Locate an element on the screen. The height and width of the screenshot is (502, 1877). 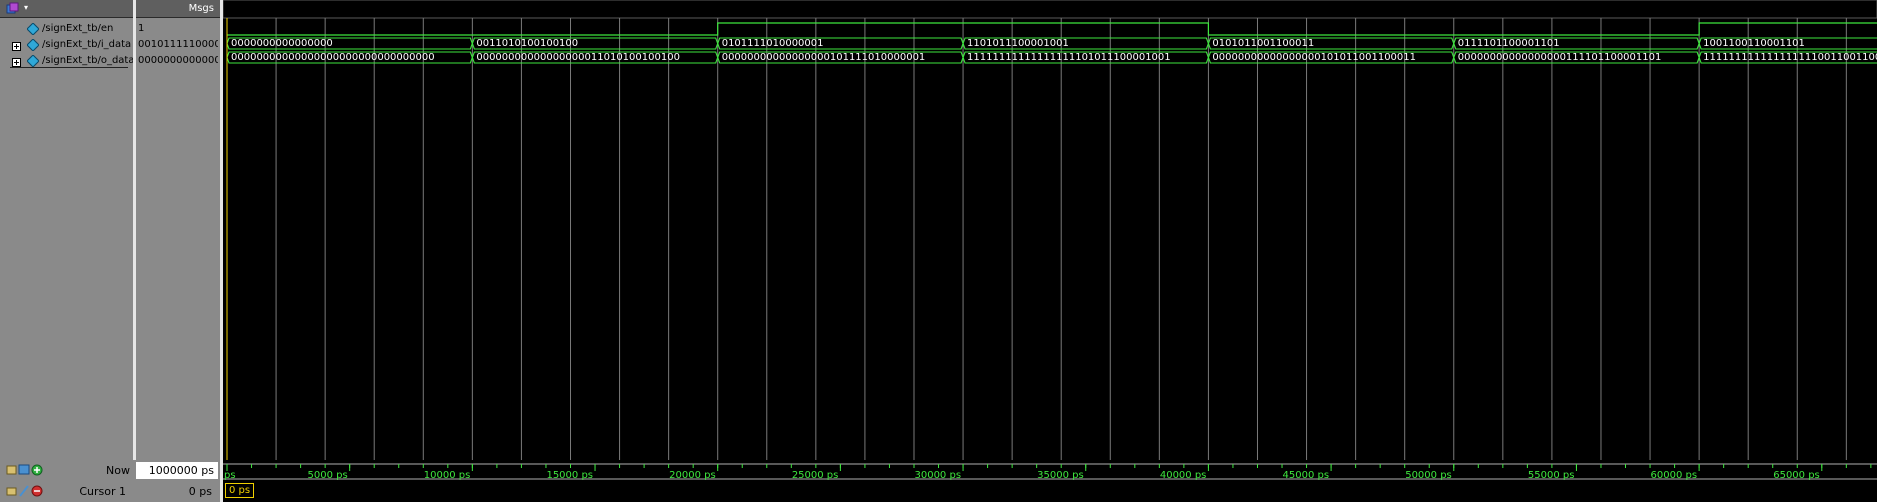
ruler-tick-label: ps is located at coordinates (230, 475).